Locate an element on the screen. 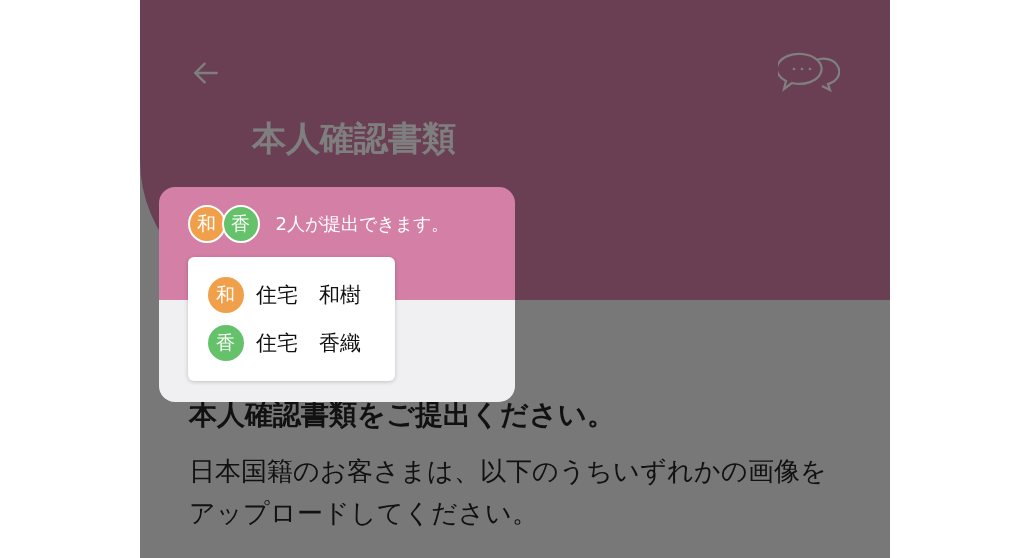  section-heading: 本人確認書類をご提出ください。 is located at coordinates (402, 415).